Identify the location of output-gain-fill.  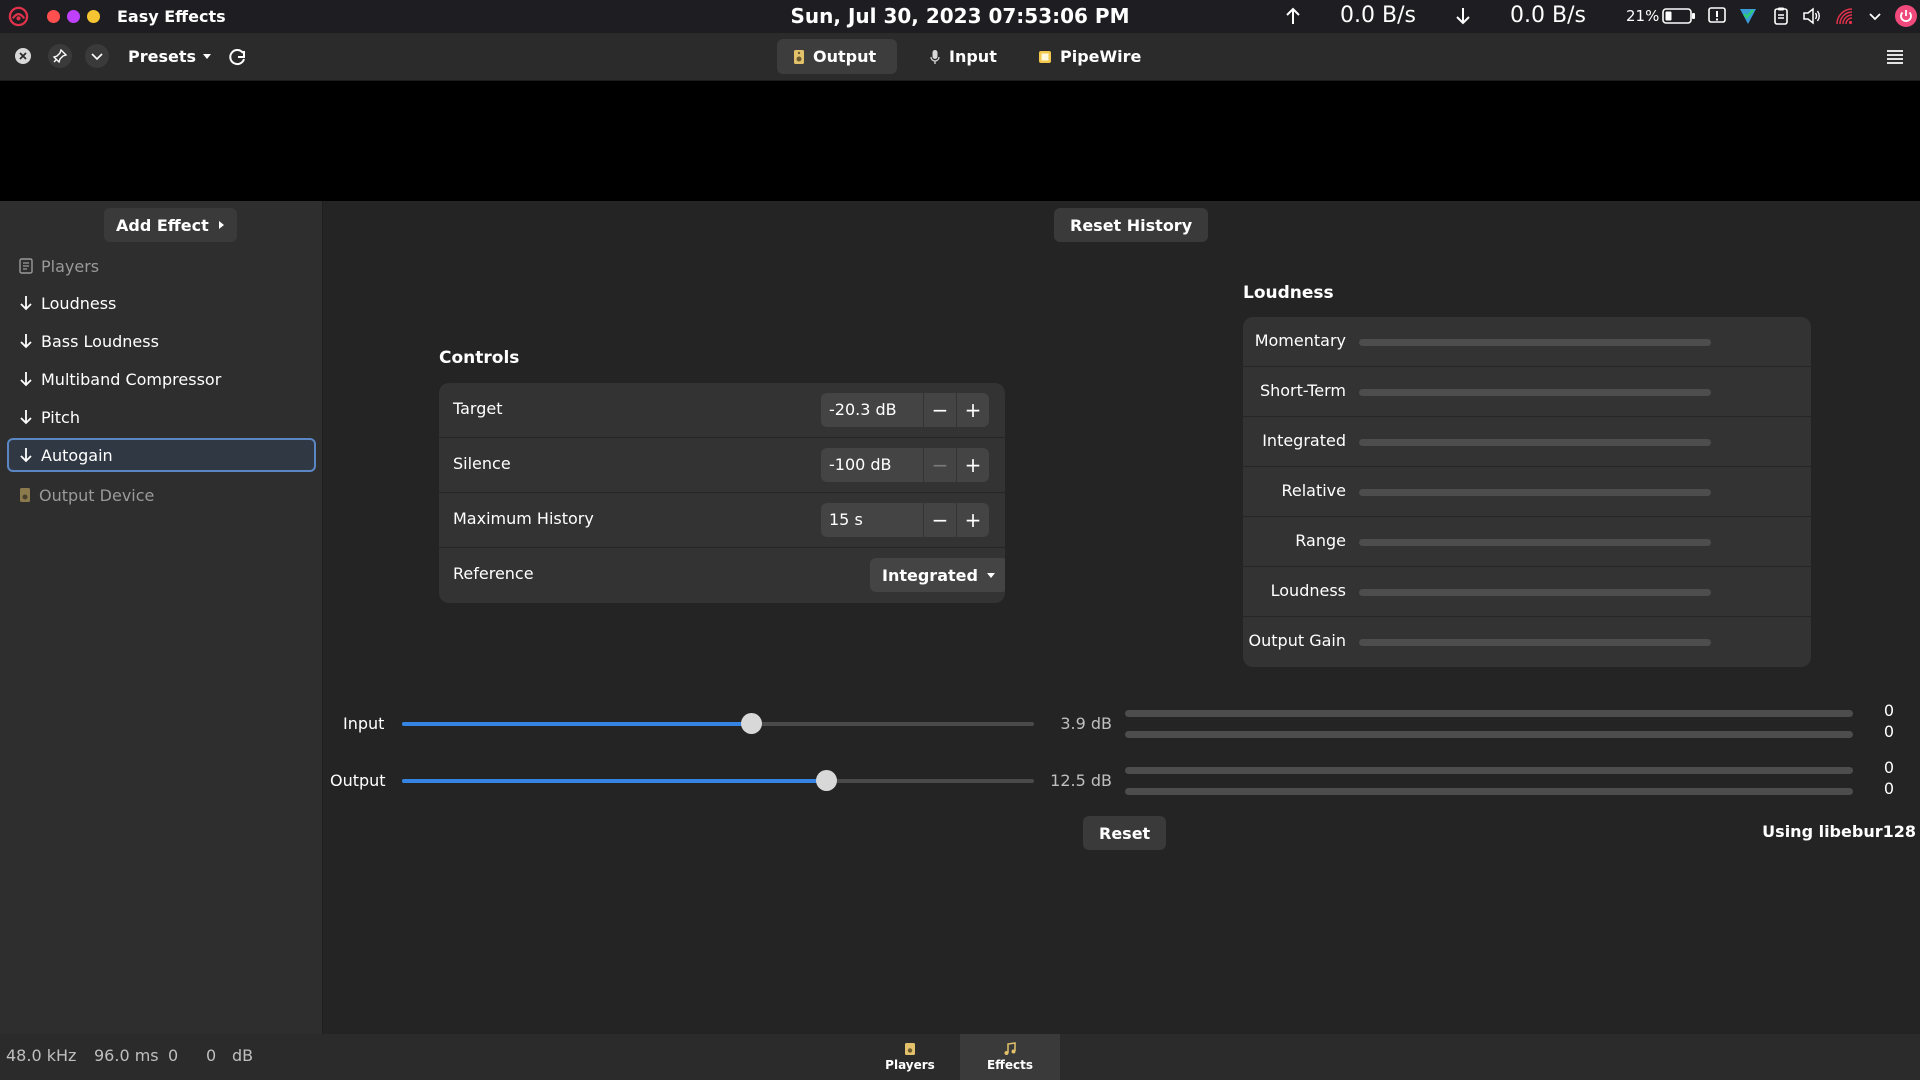
(614, 781).